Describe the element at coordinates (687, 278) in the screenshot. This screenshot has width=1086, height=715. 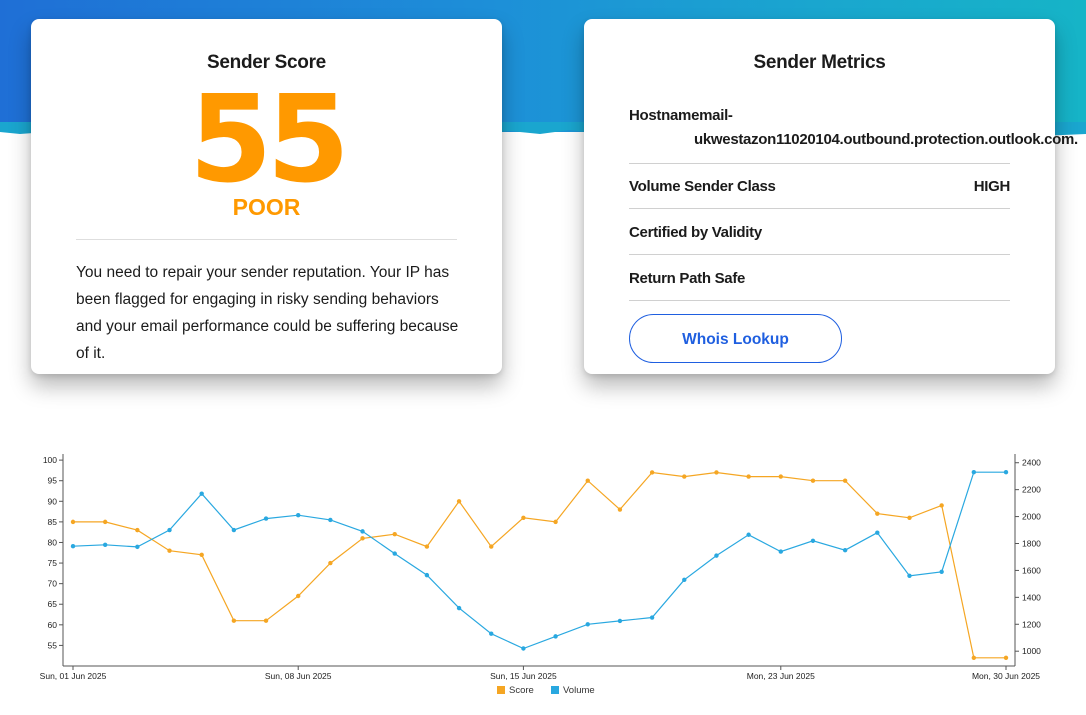
I see `return-path-label: Return Path Safe` at that location.